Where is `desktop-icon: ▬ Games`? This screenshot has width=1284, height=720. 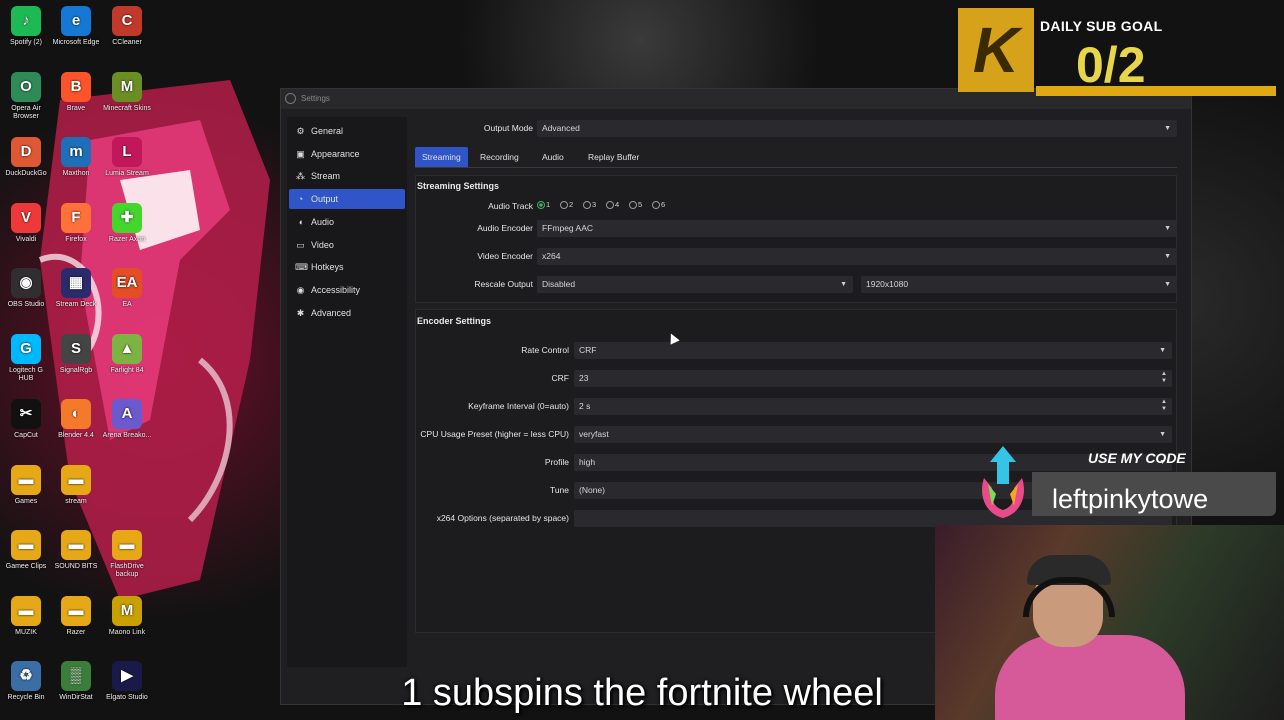 desktop-icon: ▬ Games is located at coordinates (26, 484).